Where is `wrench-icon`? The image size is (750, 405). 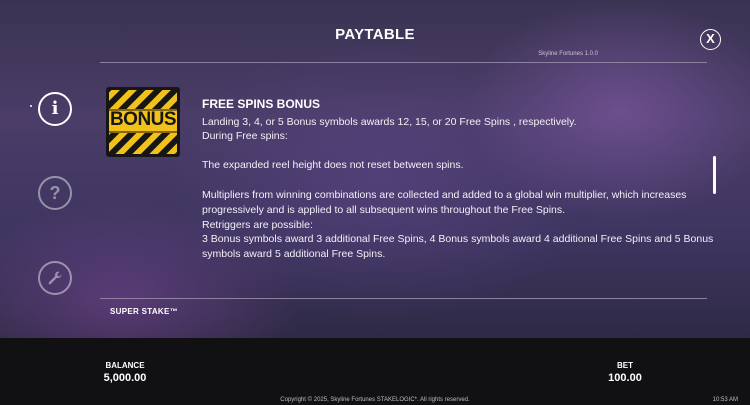 wrench-icon is located at coordinates (55, 278).